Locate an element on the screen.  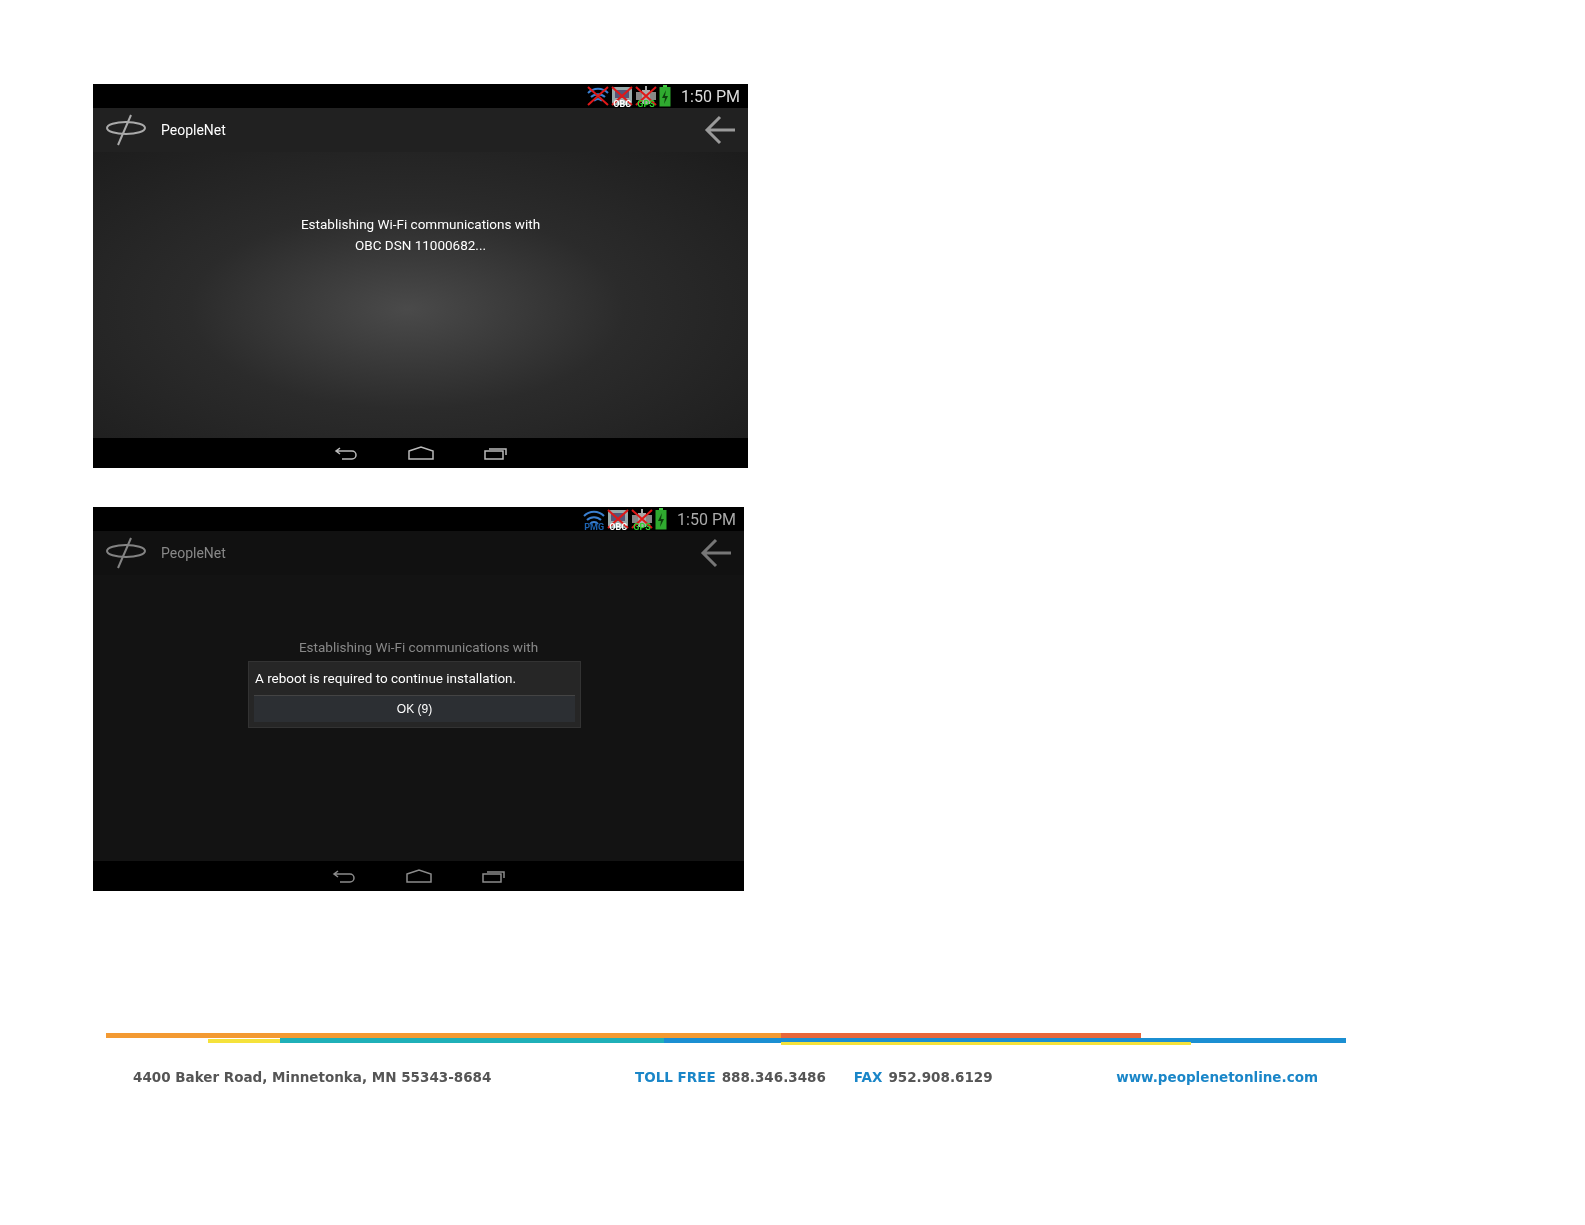
address-text: 4400 Baker Road, Minnetonka, MN 55343-8684 is located at coordinates (313, 1077).